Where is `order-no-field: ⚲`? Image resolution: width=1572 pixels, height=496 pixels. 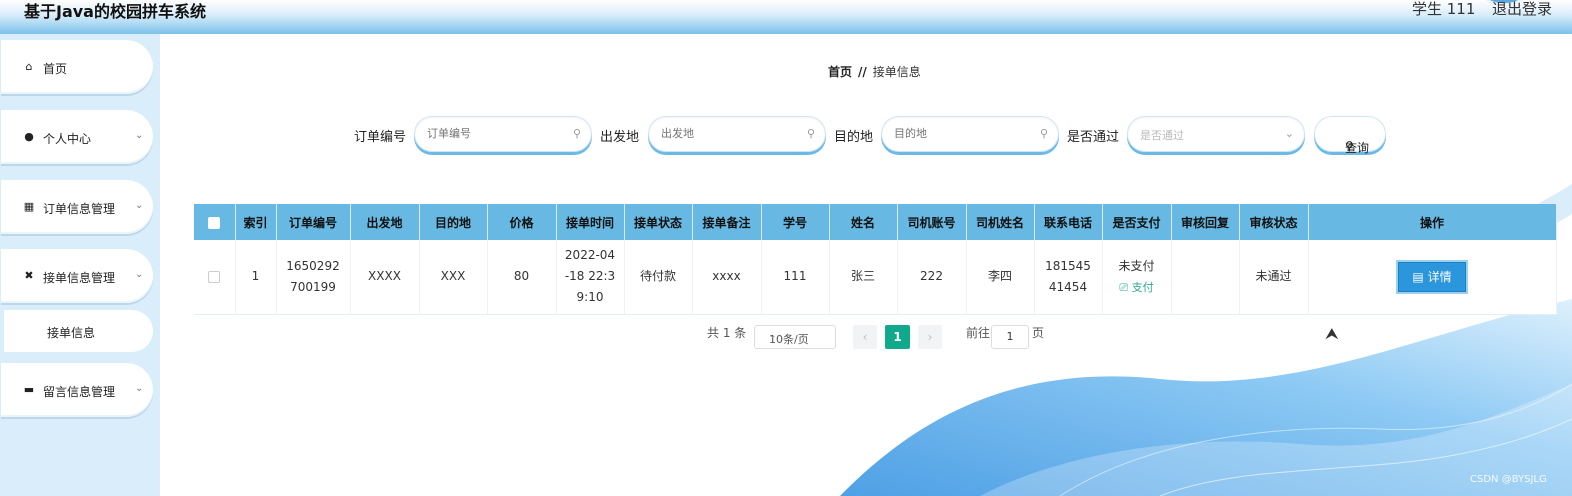
order-no-field: ⚲ is located at coordinates (503, 134).